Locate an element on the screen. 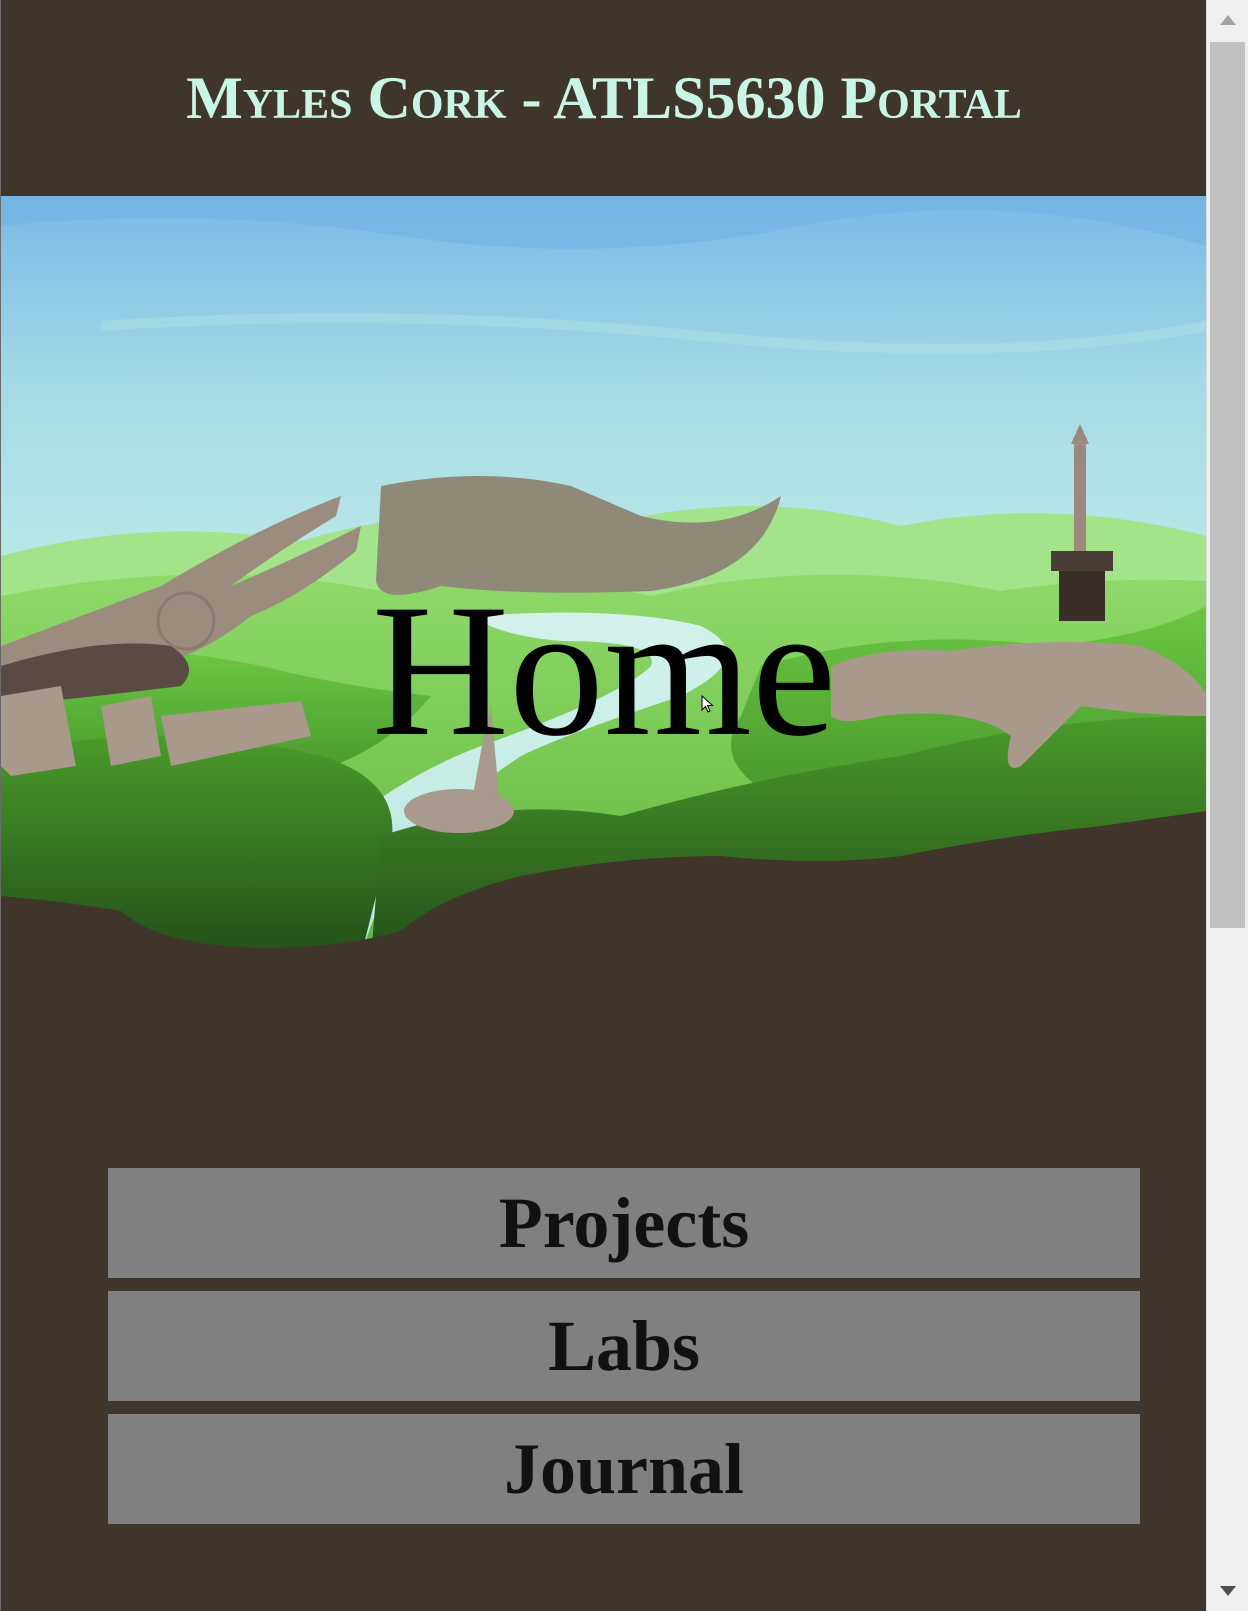  site-header: Myles Cork - ATLS5630 Portal is located at coordinates (603, 98).